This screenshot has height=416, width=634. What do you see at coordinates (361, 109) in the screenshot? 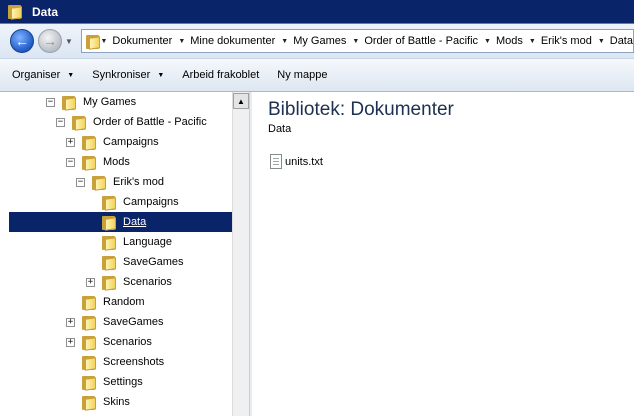
I see `library-title: Bibliotek: Dokumenter` at bounding box center [361, 109].